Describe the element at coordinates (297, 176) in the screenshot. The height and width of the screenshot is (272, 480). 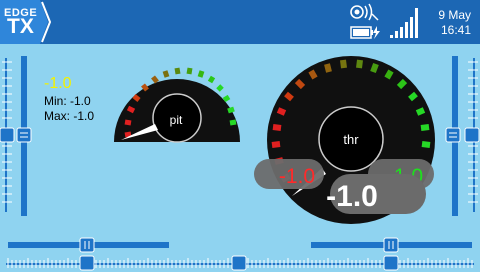
I see `overlay-left-value: -1.0` at that location.